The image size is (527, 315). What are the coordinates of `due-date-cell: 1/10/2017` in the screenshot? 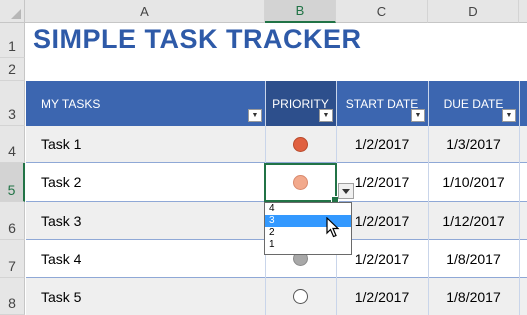 It's located at (473, 182).